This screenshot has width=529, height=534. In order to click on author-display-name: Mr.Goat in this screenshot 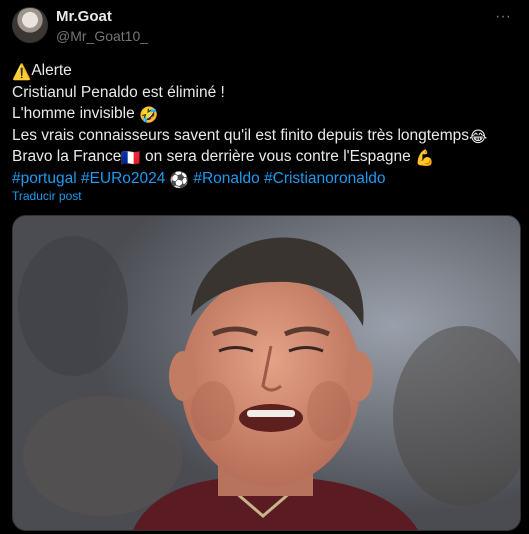, I will do `click(84, 17)`.